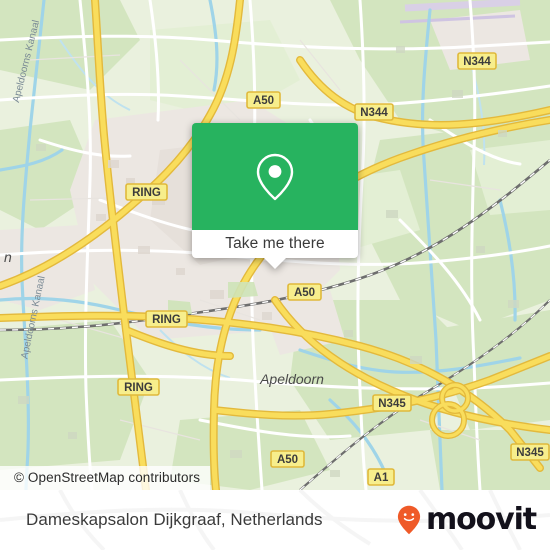 The width and height of the screenshot is (550, 550). What do you see at coordinates (8, 257) in the screenshot?
I see `map-label-town-clip: n` at bounding box center [8, 257].